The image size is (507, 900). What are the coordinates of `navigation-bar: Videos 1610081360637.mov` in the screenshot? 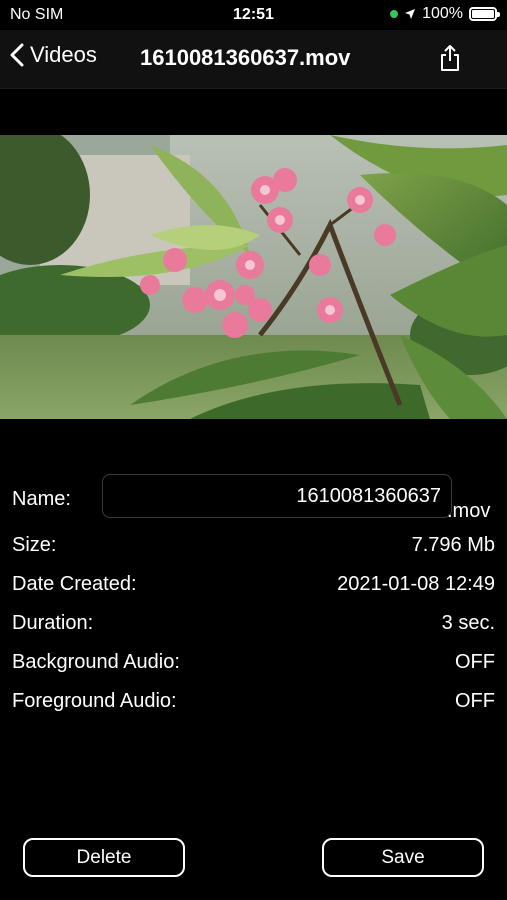 It's located at (253, 59).